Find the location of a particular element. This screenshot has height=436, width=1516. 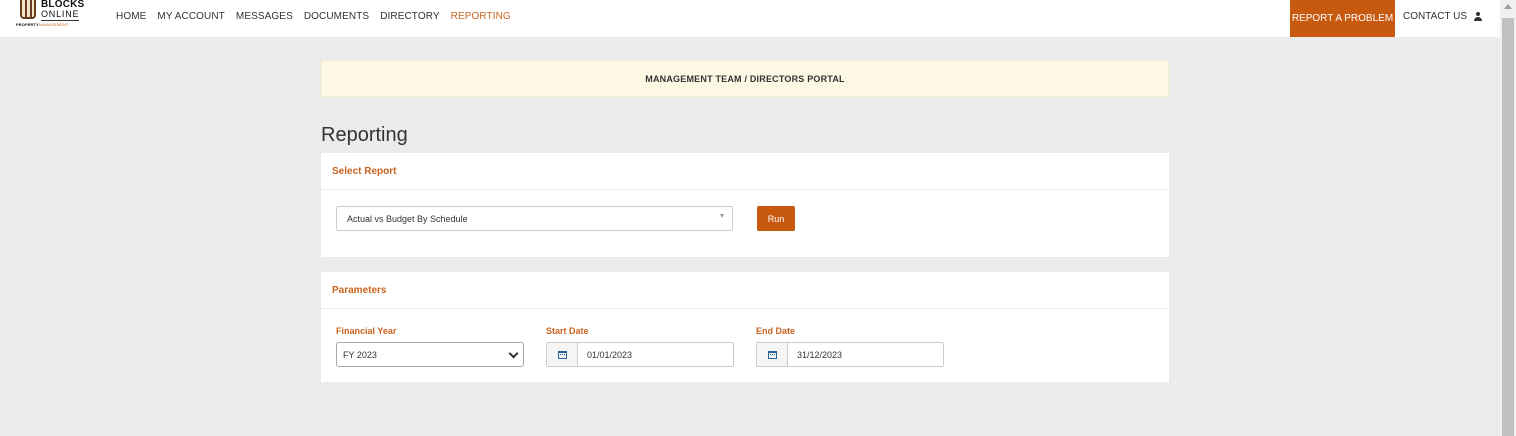

scrollbar-thumb is located at coordinates (1508, 227).